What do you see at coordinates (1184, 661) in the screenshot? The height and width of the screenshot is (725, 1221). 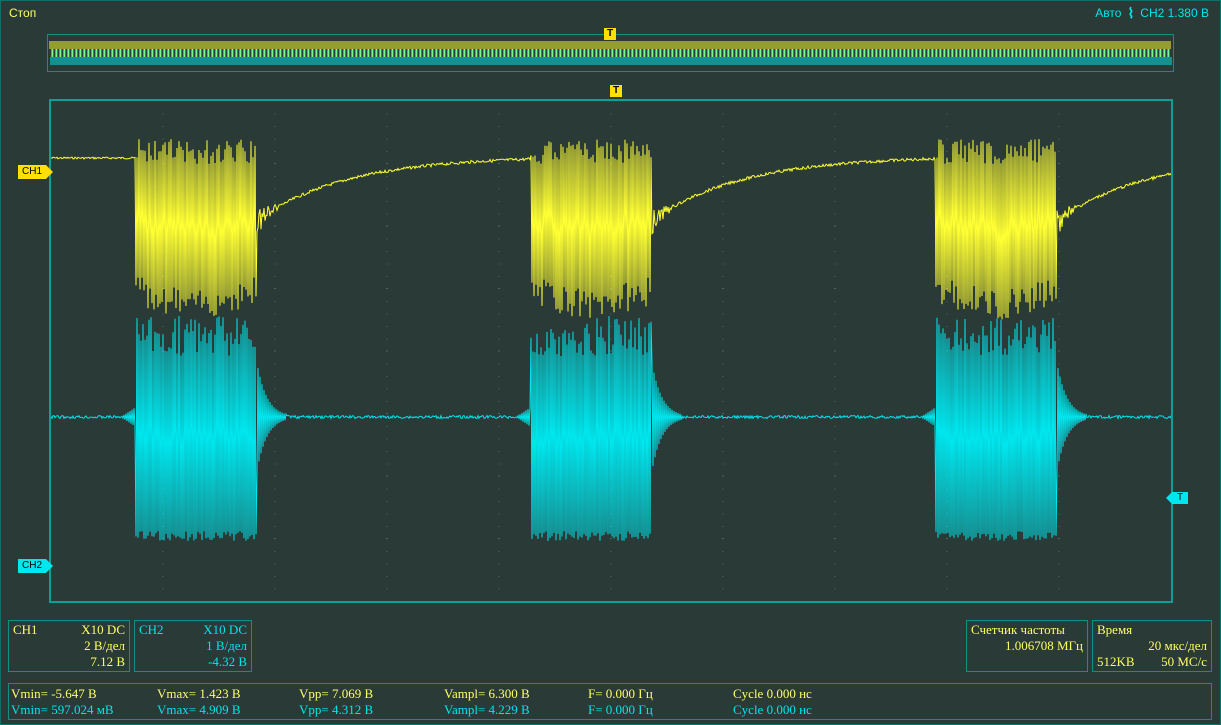 I see `sample-rate: 50 МС/с` at bounding box center [1184, 661].